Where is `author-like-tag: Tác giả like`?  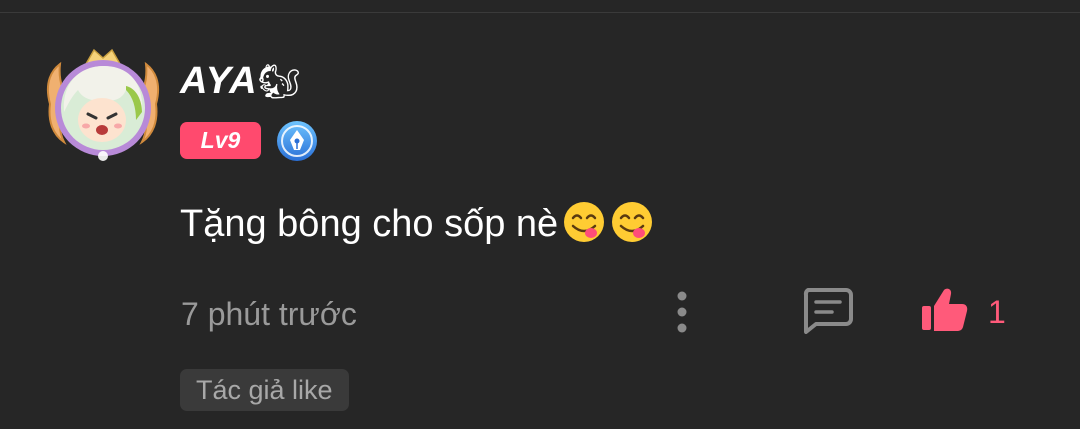 author-like-tag: Tác giả like is located at coordinates (264, 390).